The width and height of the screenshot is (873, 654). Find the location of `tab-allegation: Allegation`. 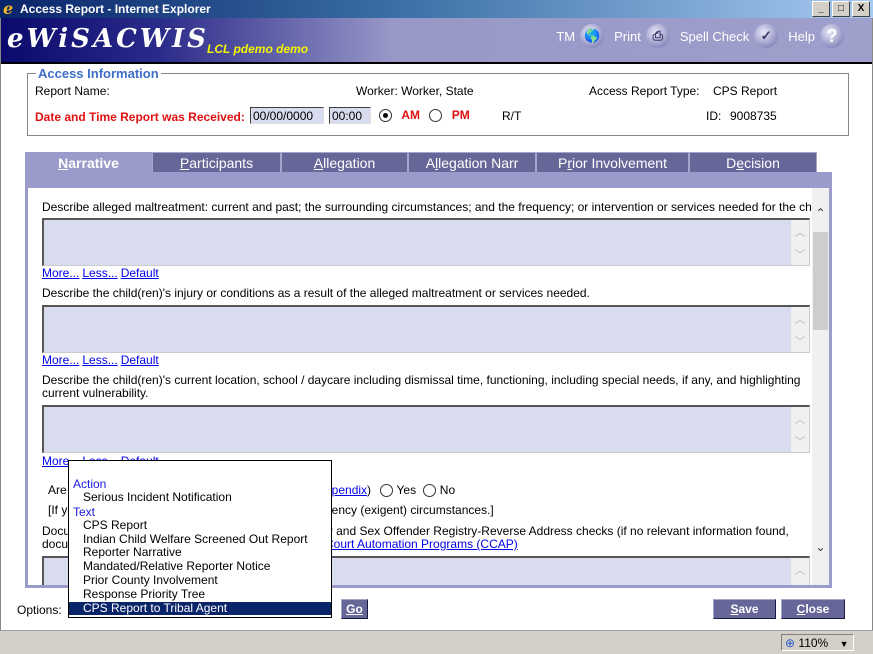

tab-allegation: Allegation is located at coordinates (344, 162).